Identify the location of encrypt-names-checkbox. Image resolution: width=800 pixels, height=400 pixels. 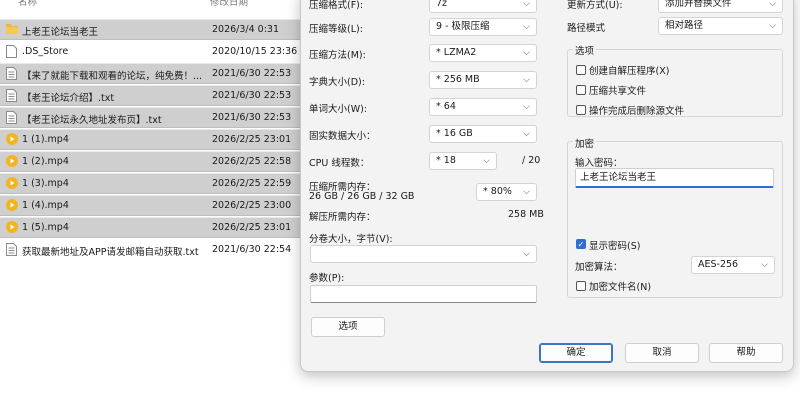
(581, 286).